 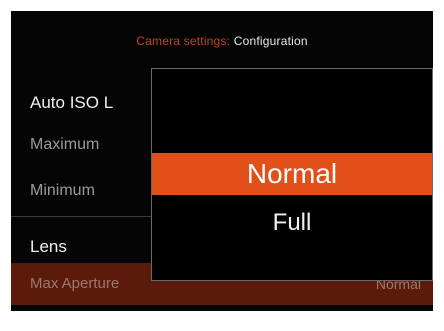 I want to click on menu-item-label: Auto ISO L, so click(x=72, y=102).